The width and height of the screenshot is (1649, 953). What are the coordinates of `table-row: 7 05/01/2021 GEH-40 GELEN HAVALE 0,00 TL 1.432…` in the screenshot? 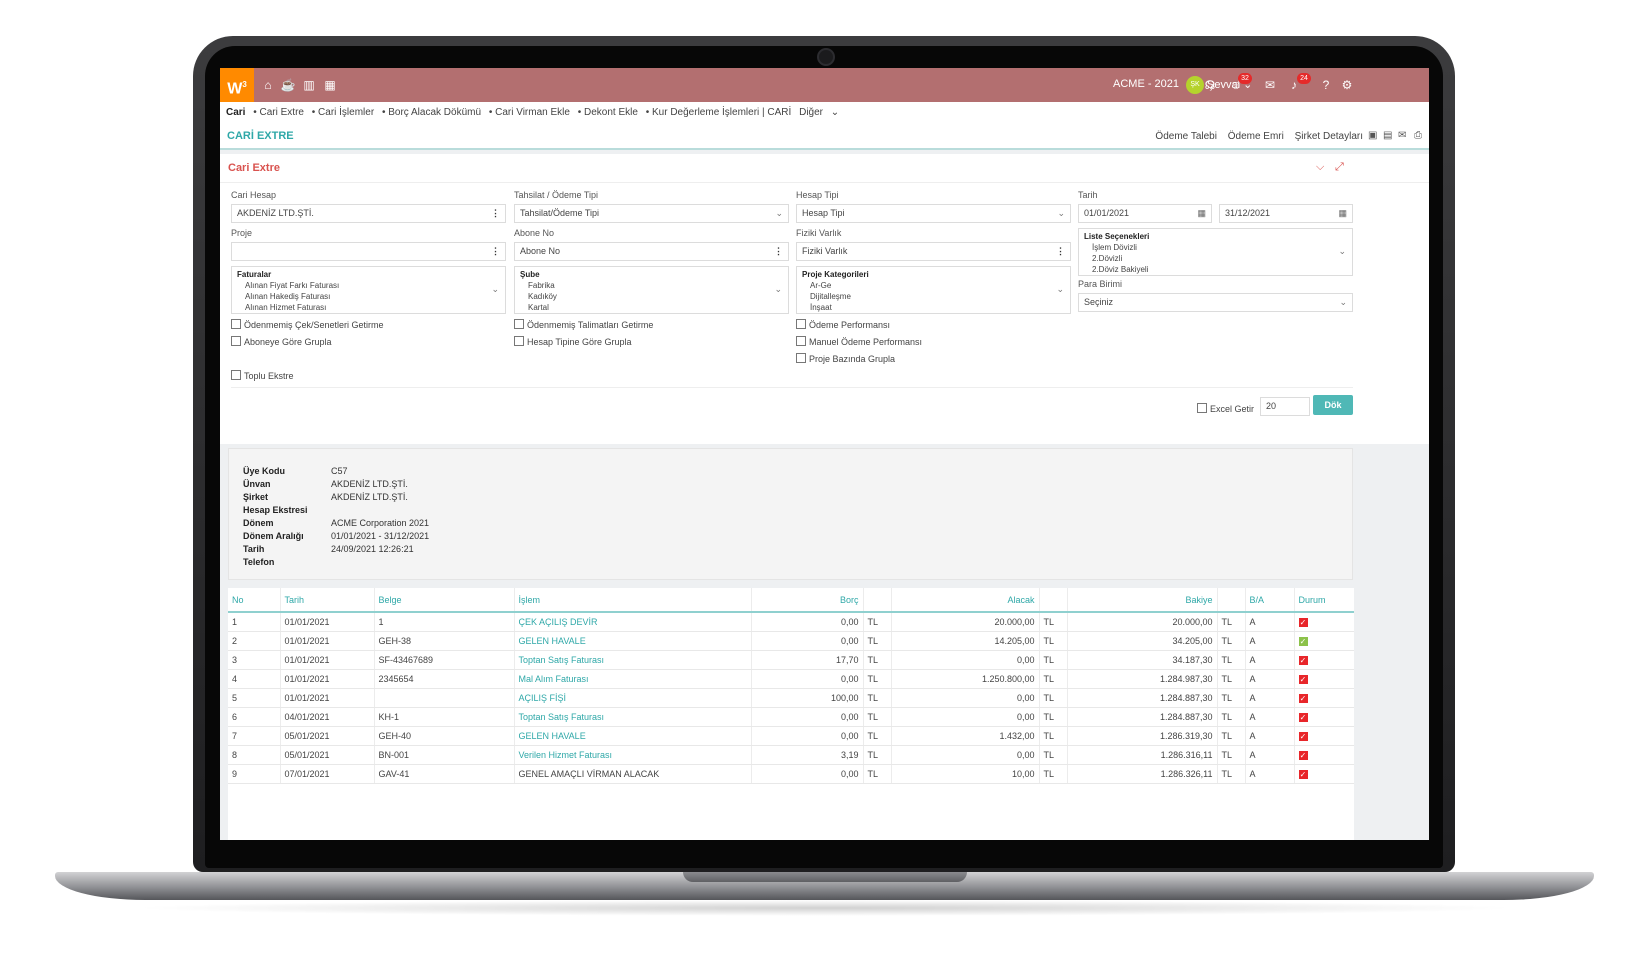 It's located at (791, 736).